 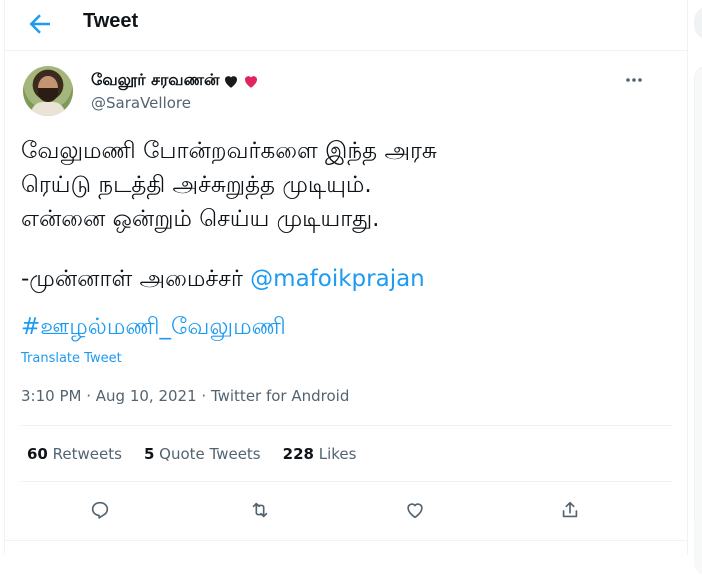 What do you see at coordinates (298, 454) in the screenshot?
I see `likes-count: 228` at bounding box center [298, 454].